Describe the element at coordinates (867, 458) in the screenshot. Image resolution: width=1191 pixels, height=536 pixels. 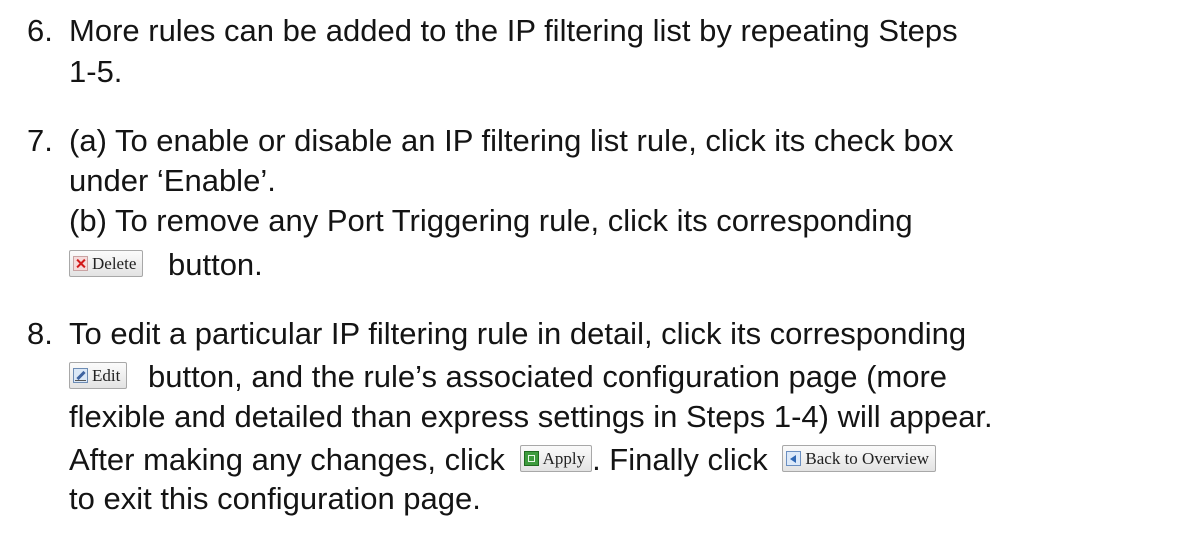
I see `back-to-overview-label: Back to Overview` at that location.